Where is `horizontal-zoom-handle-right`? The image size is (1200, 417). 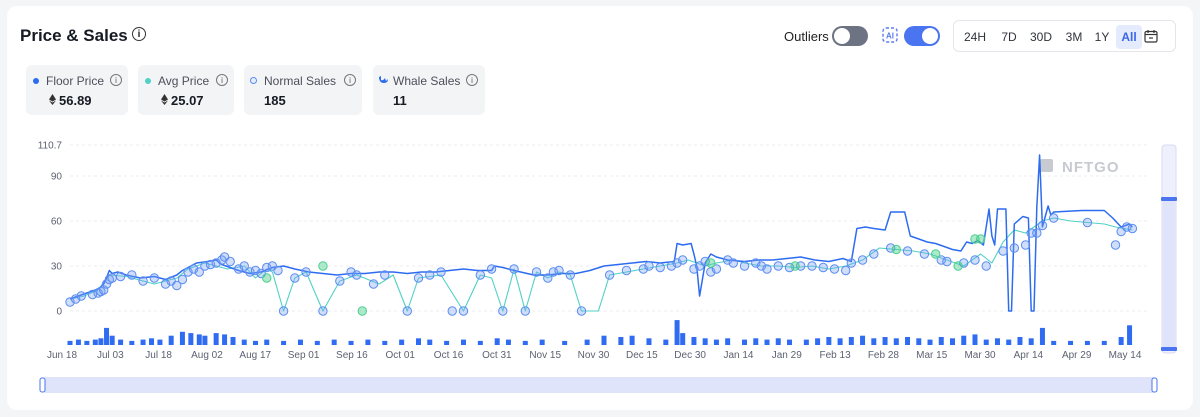 horizontal-zoom-handle-right is located at coordinates (1154, 385).